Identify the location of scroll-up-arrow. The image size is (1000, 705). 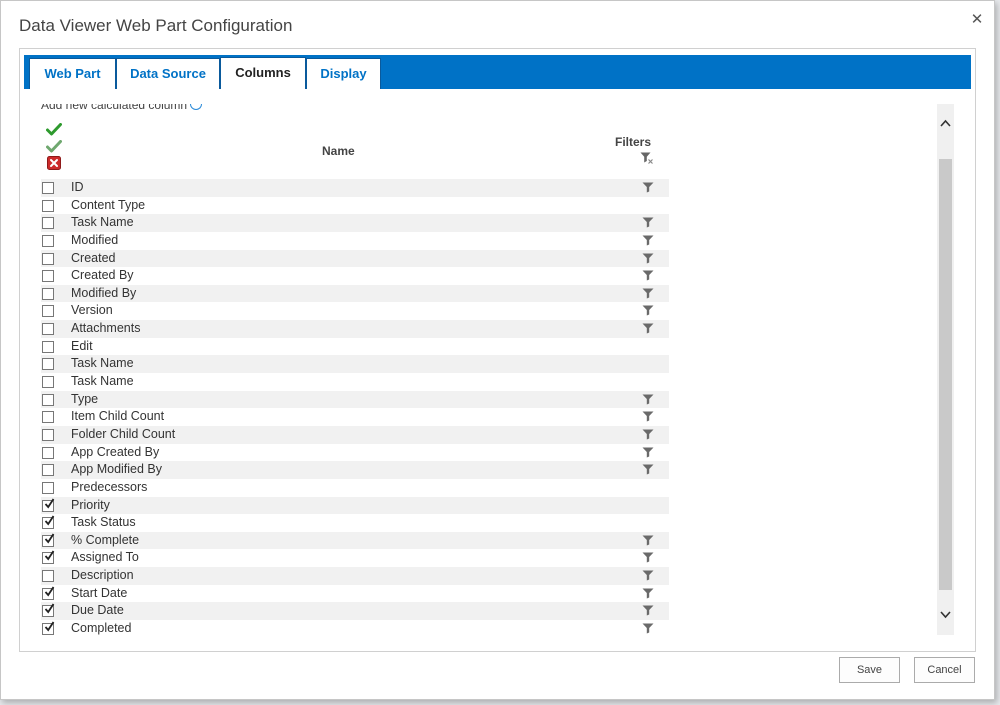
(945, 122).